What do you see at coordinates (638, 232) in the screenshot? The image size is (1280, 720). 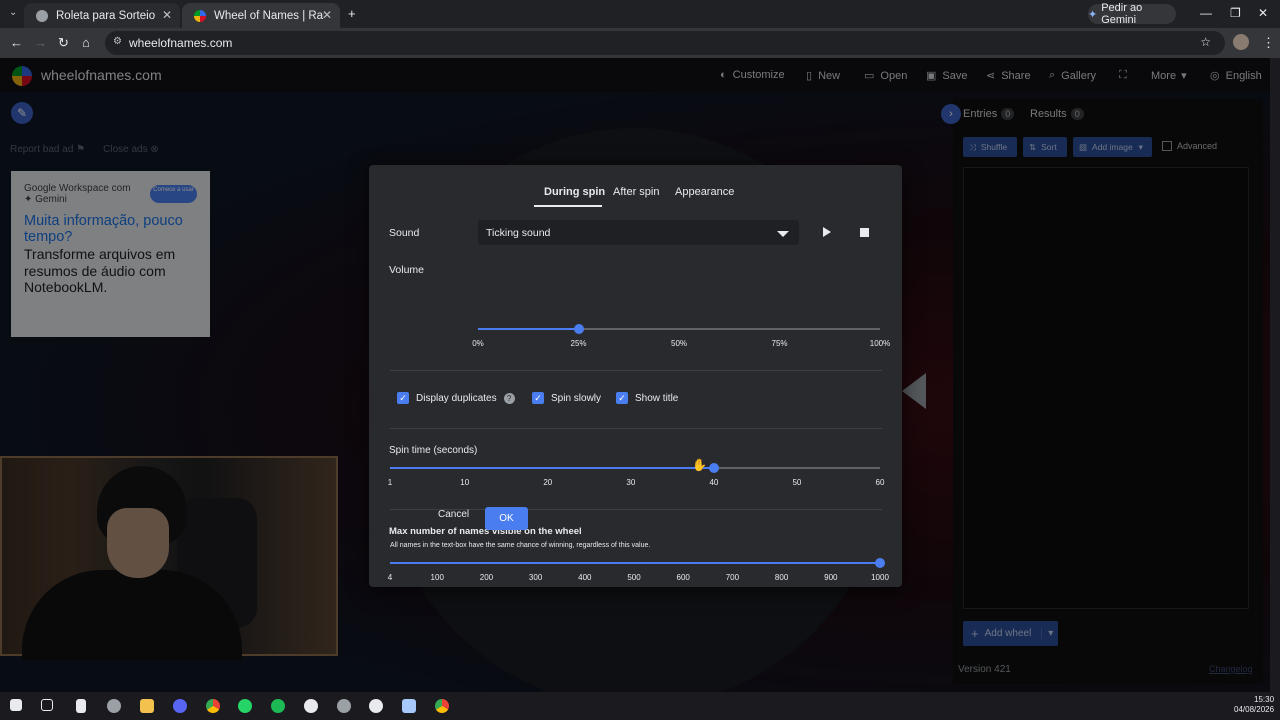 I see `sound-select: Ticking sound` at bounding box center [638, 232].